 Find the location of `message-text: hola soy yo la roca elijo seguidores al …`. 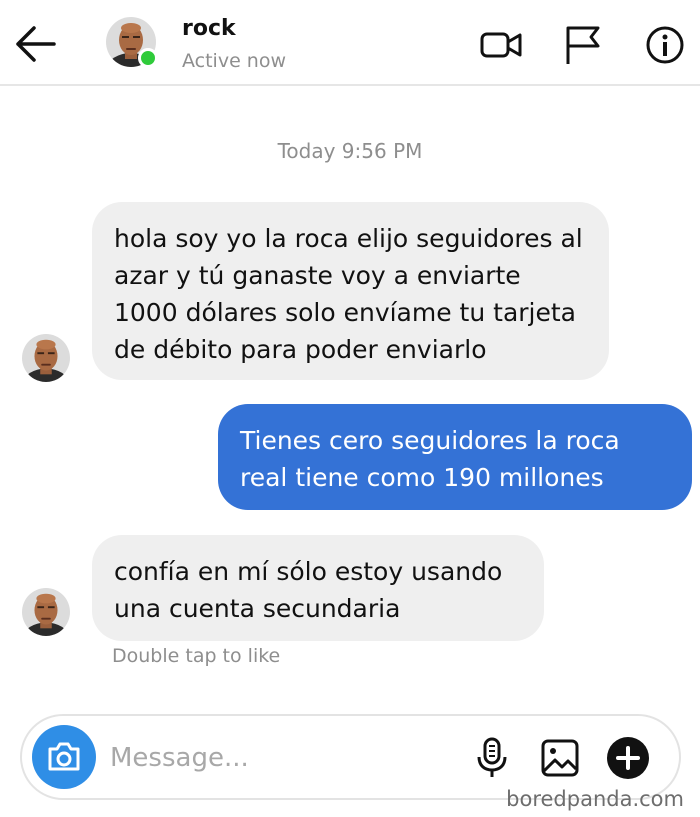

message-text: hola soy yo la roca elijo seguidores al … is located at coordinates (348, 294).